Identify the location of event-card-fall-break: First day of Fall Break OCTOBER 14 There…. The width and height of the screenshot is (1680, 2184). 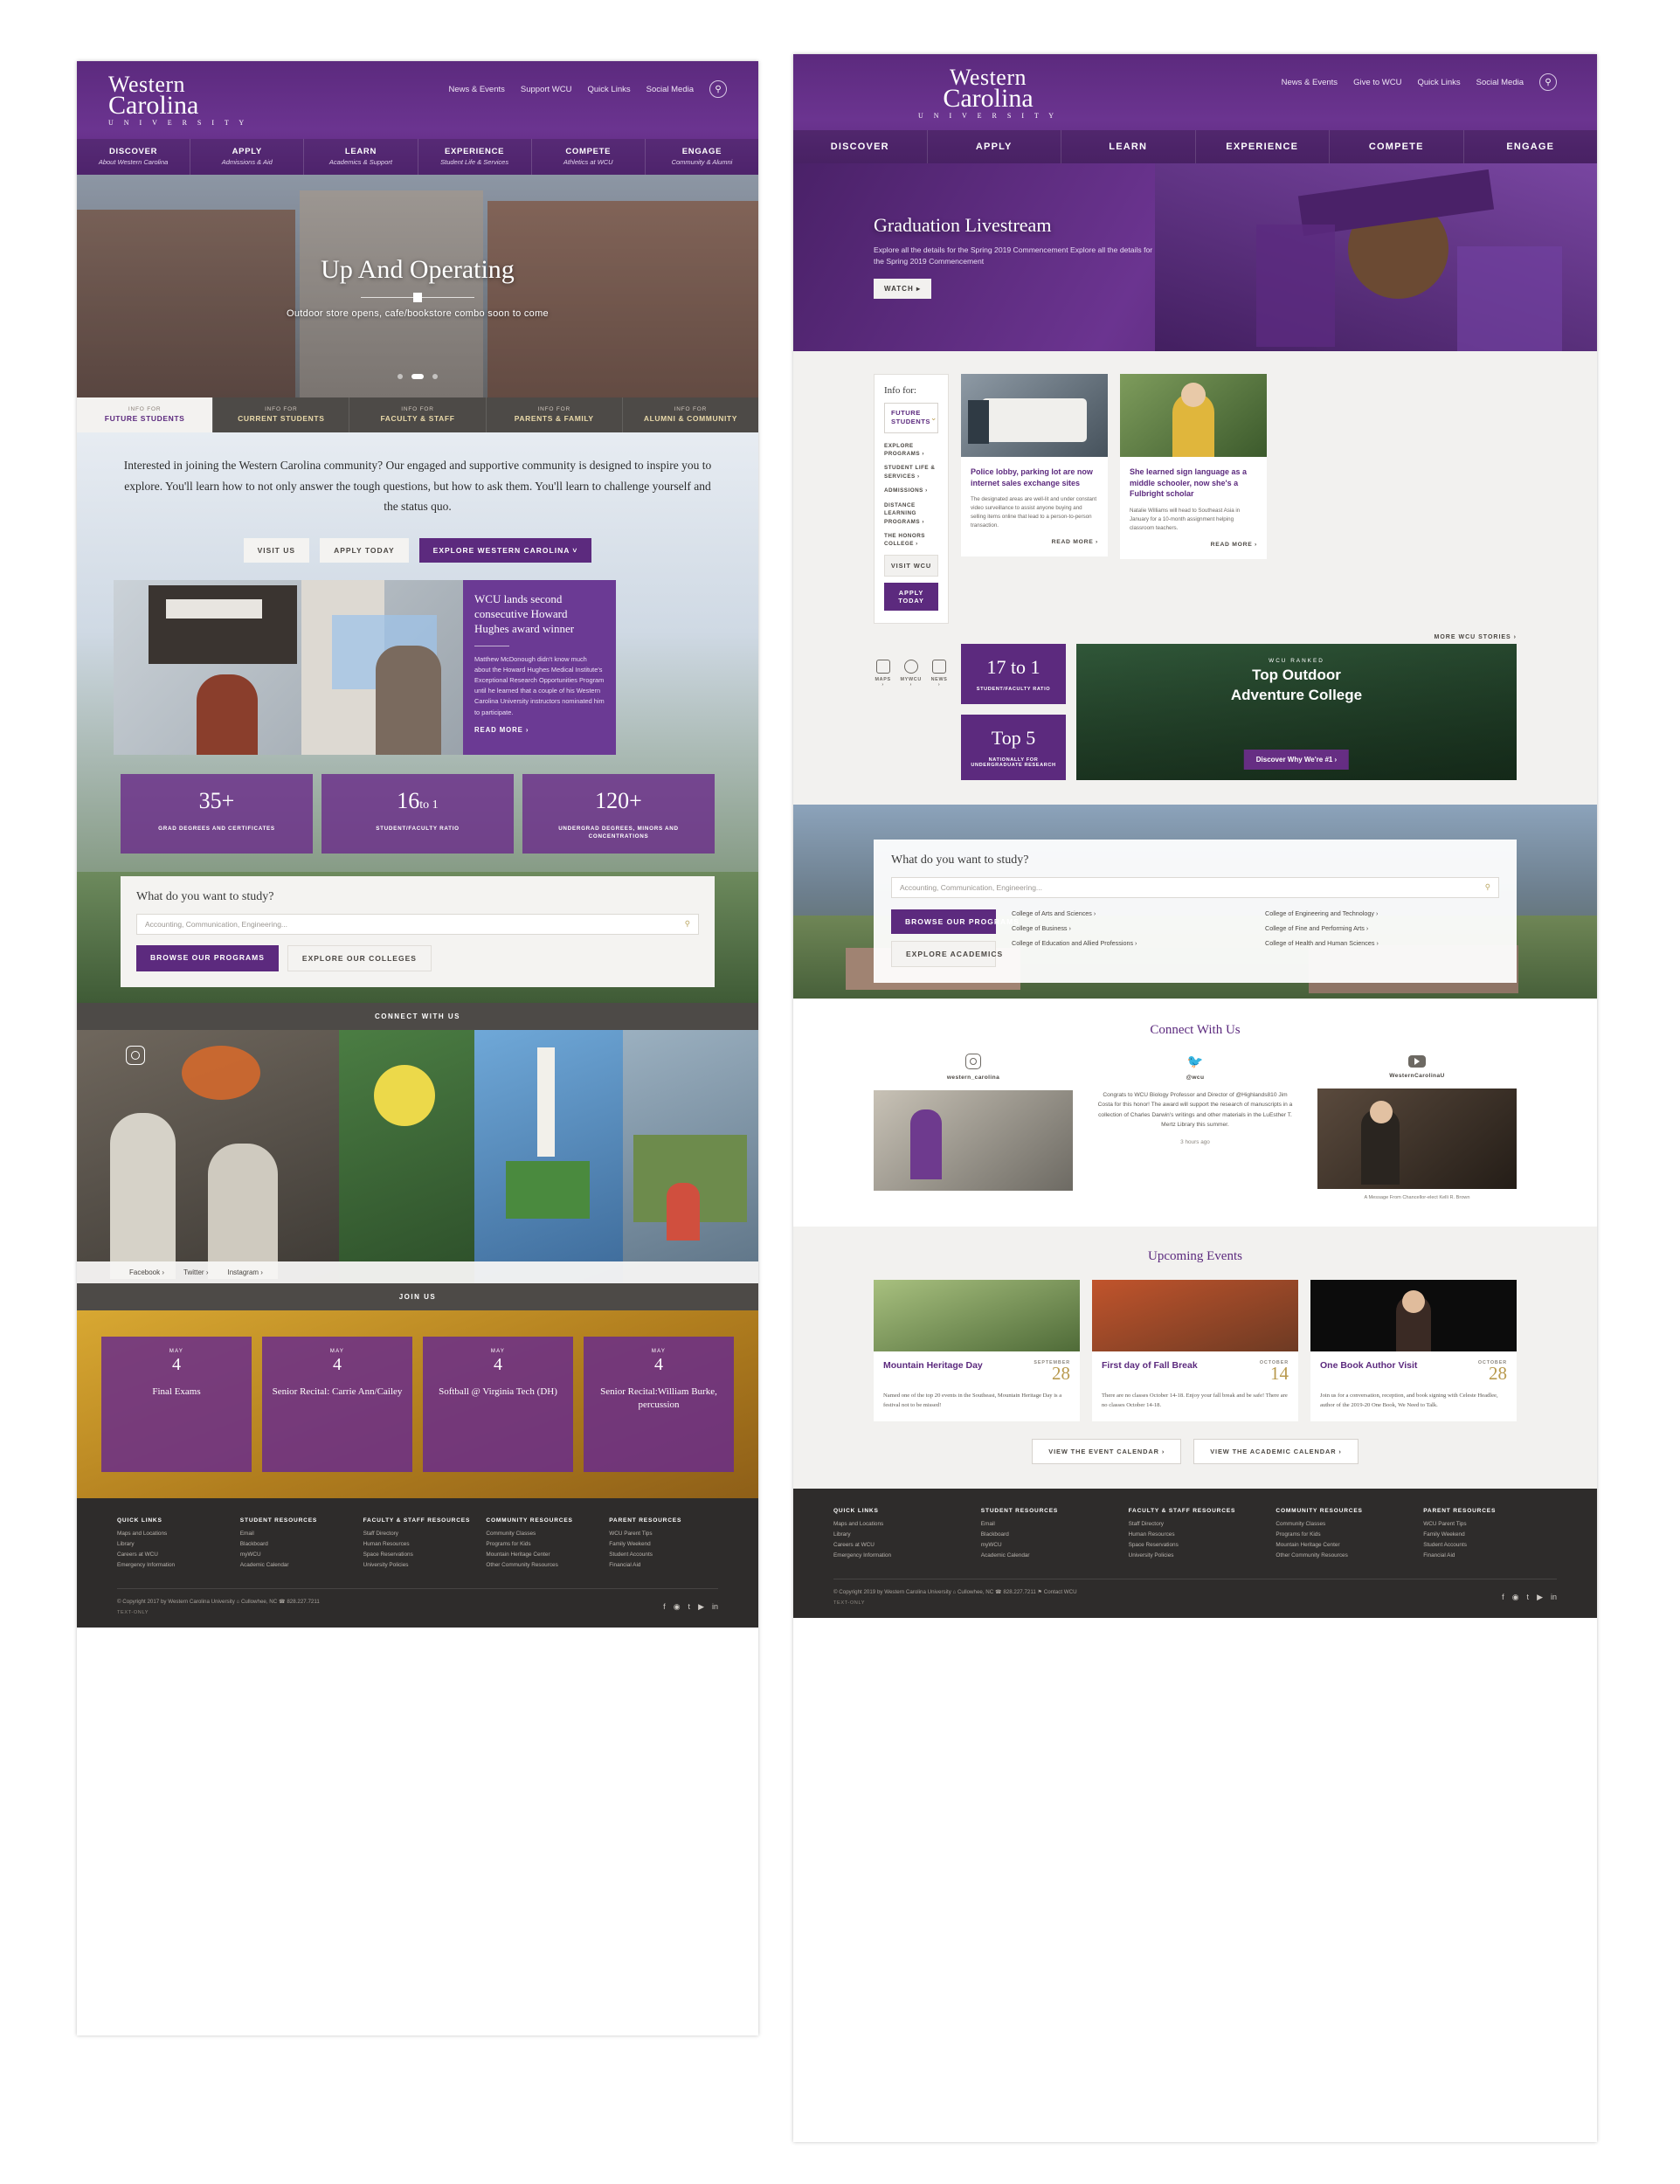
(1195, 1350).